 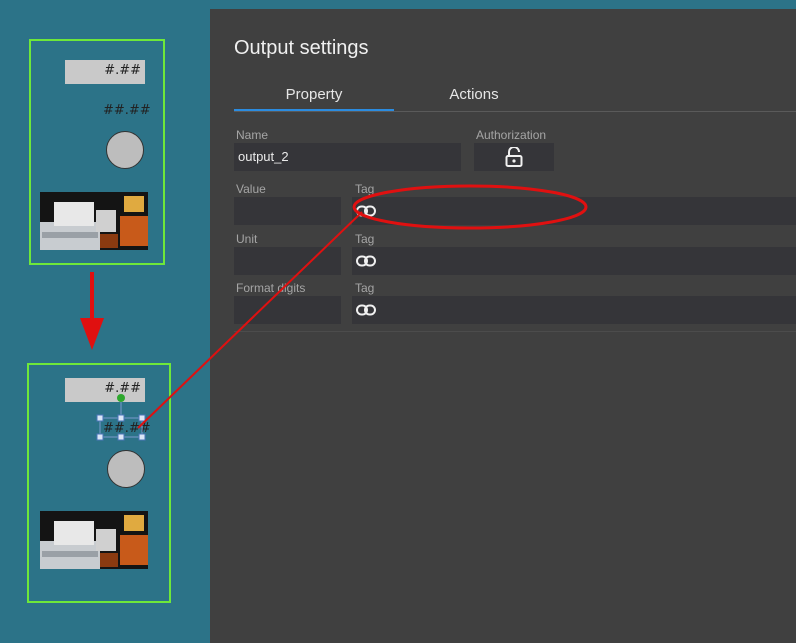 I want to click on section-divider, so click(x=515, y=331).